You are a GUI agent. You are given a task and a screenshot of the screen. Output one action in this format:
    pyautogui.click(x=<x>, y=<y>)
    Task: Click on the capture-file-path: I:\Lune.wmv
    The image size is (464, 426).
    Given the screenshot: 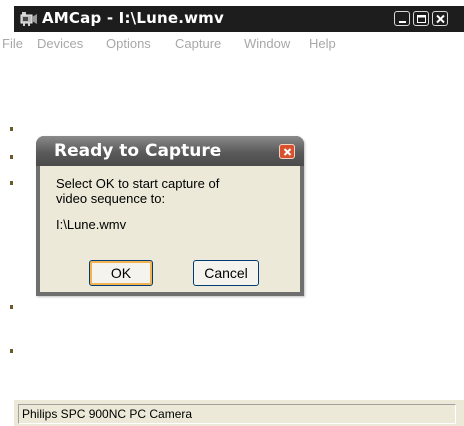 What is the action you would take?
    pyautogui.click(x=91, y=224)
    